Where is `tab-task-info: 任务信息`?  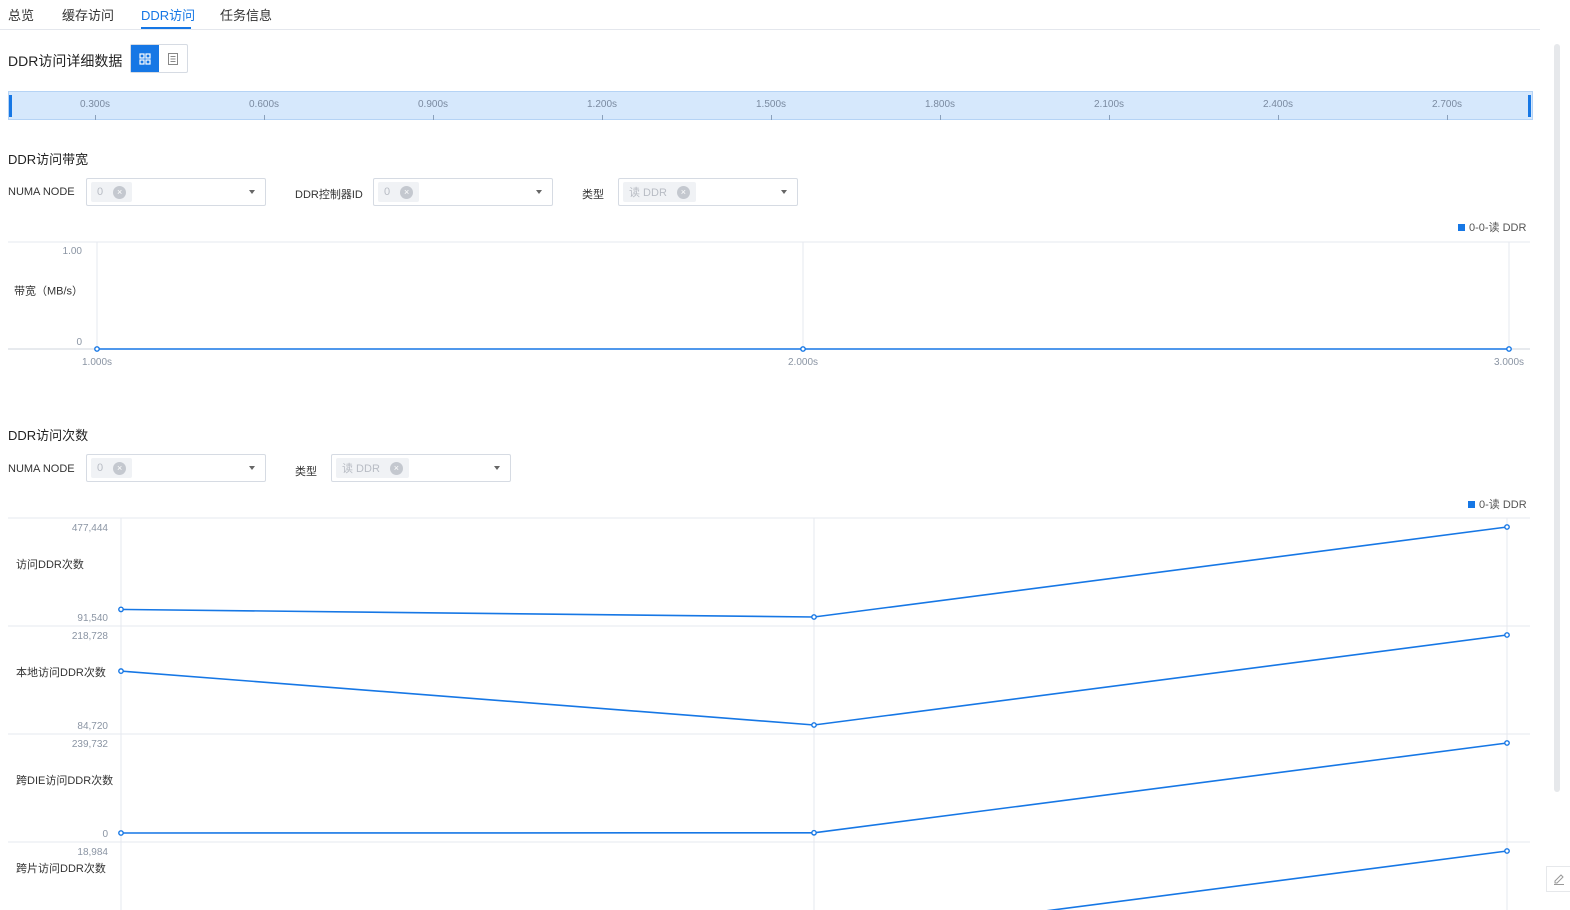
tab-task-info: 任务信息 is located at coordinates (246, 14).